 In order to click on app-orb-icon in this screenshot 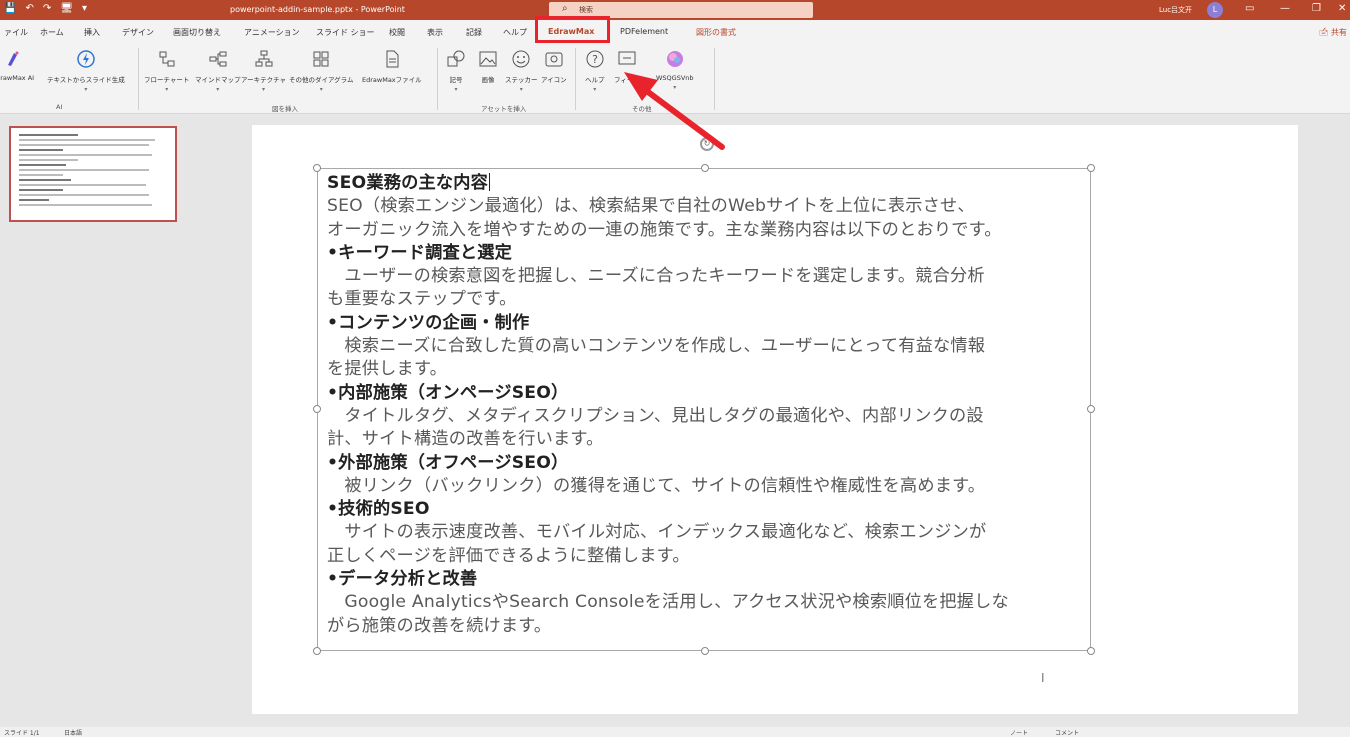, I will do `click(674, 59)`.